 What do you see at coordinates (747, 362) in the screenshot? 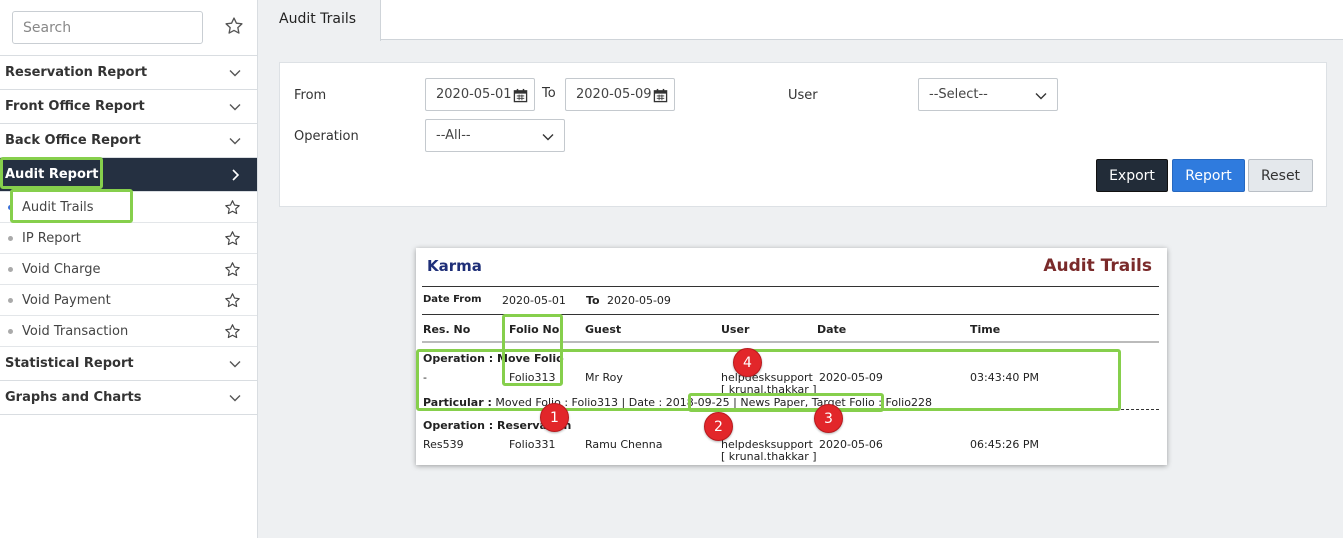
I see `annotation-badge-4: 4` at bounding box center [747, 362].